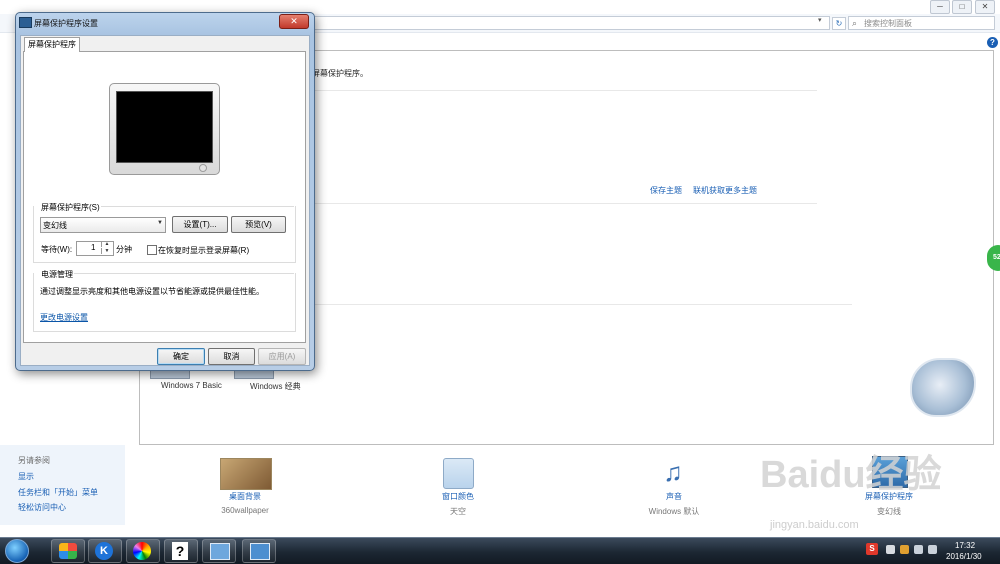 The height and width of the screenshot is (564, 1000). I want to click on see-also-taskbar-link: 任务栏和「开始」菜单, so click(58, 492).